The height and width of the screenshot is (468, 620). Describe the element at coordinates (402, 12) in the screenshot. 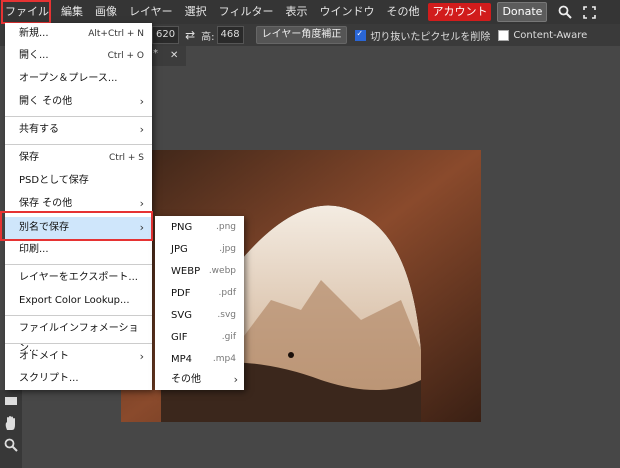

I see `menu-more: その他` at that location.